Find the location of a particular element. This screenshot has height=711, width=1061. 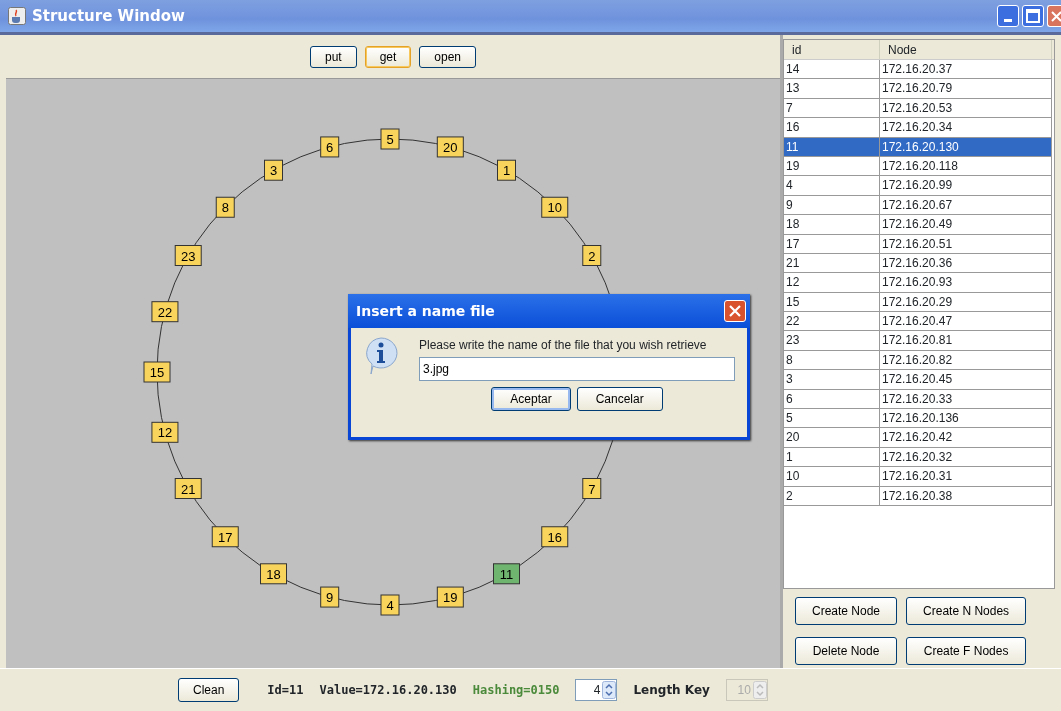

table-row: 1 172.16.20.32 is located at coordinates (919, 457).